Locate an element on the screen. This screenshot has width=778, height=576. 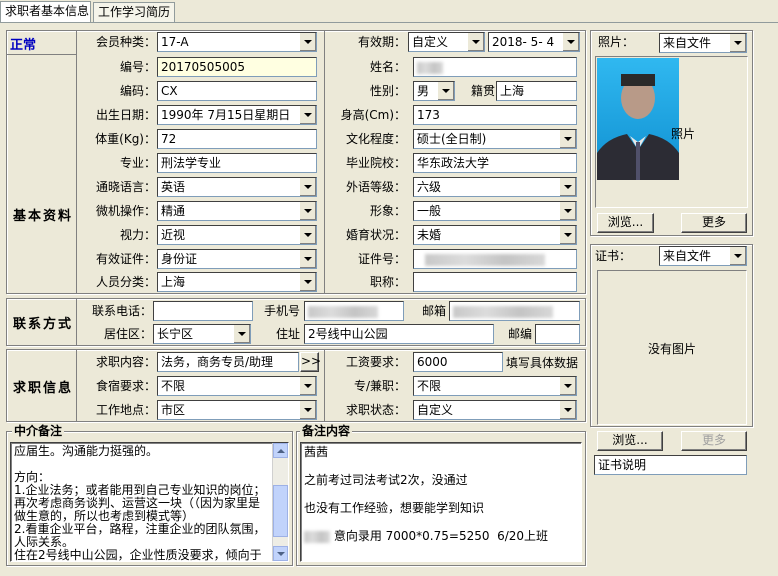
certificate-label: 证书： is located at coordinates (613, 256).